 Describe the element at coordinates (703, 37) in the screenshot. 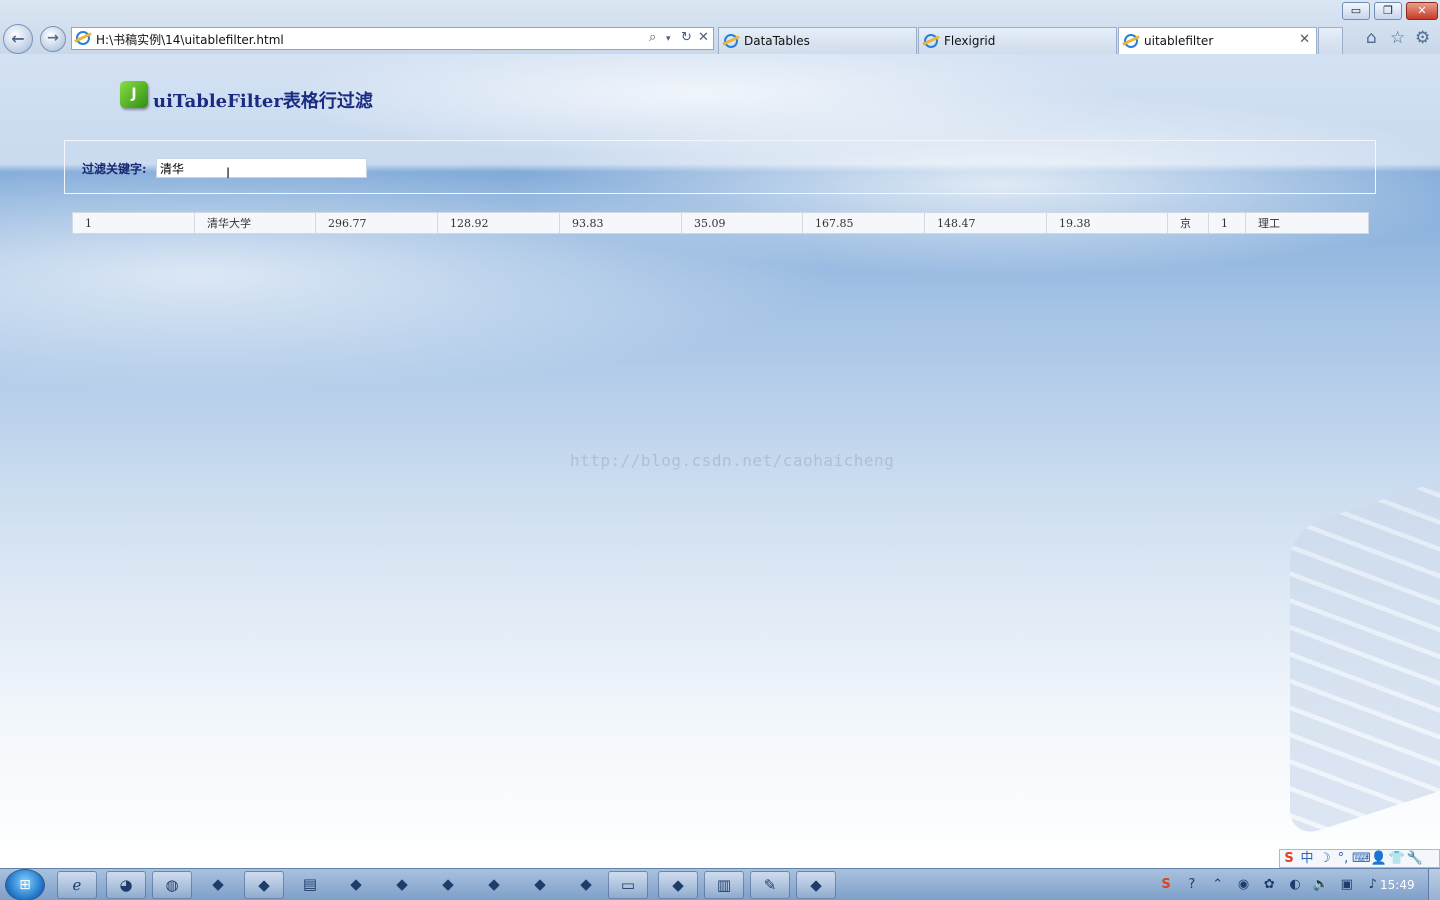

I see `stop-icon: ✕` at that location.